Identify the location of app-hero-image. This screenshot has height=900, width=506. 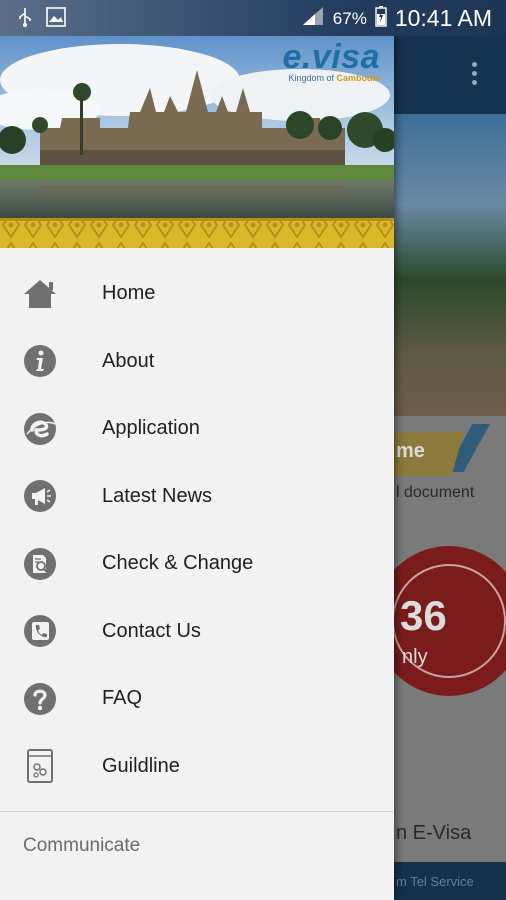
(450, 265).